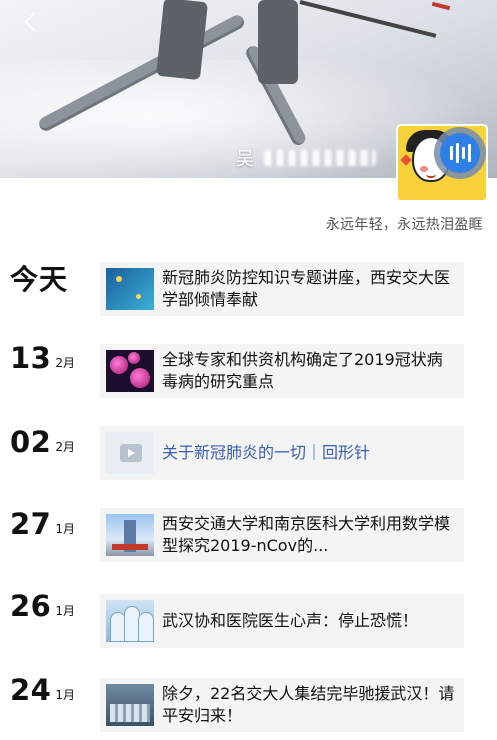 Image resolution: width=497 pixels, height=740 pixels. I want to click on ski-pole-tip, so click(441, 6).